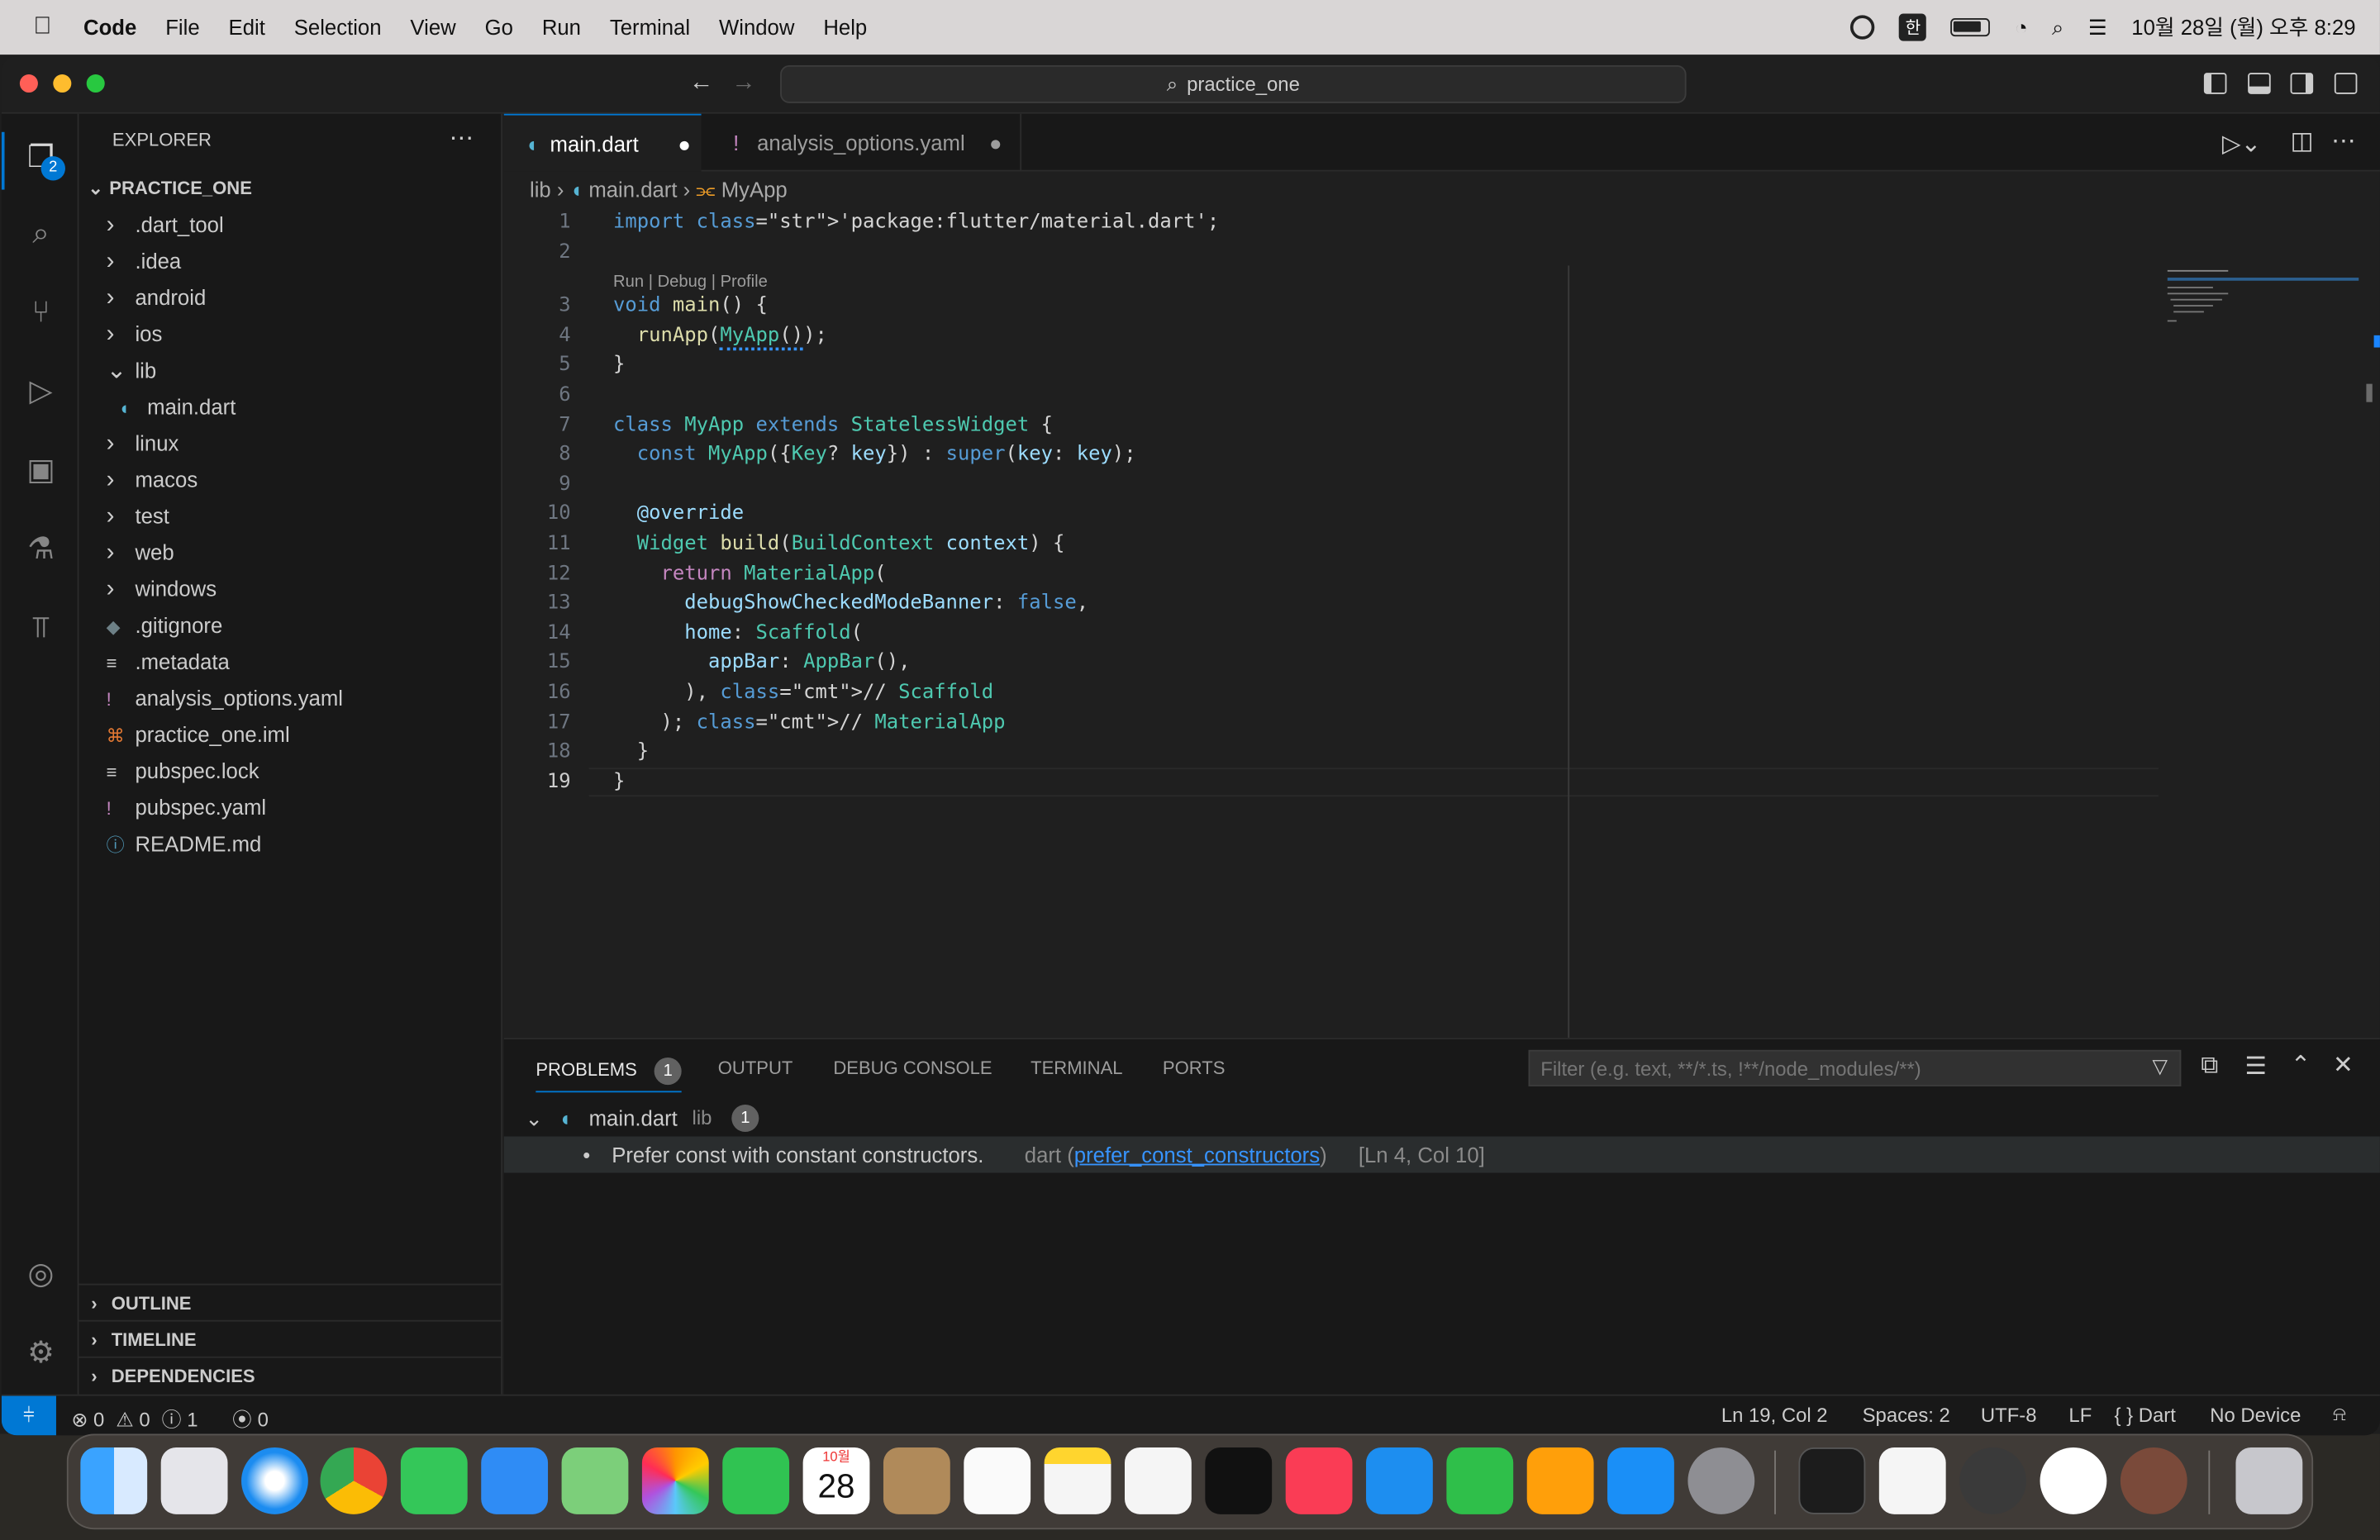 Image resolution: width=2380 pixels, height=1540 pixels. Describe the element at coordinates (41, 1353) in the screenshot. I see `manage-gear-icon: ⚙` at that location.